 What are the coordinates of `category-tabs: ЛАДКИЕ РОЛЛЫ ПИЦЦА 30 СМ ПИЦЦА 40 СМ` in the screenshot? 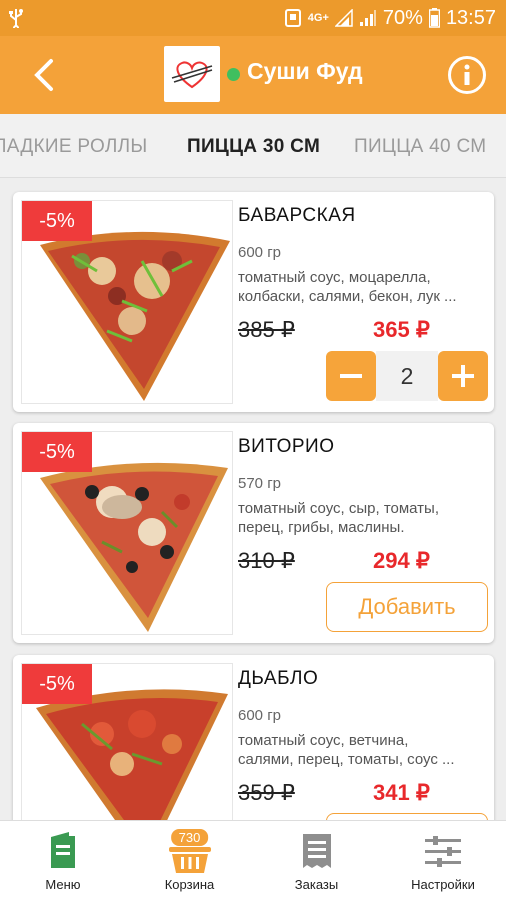 It's located at (253, 146).